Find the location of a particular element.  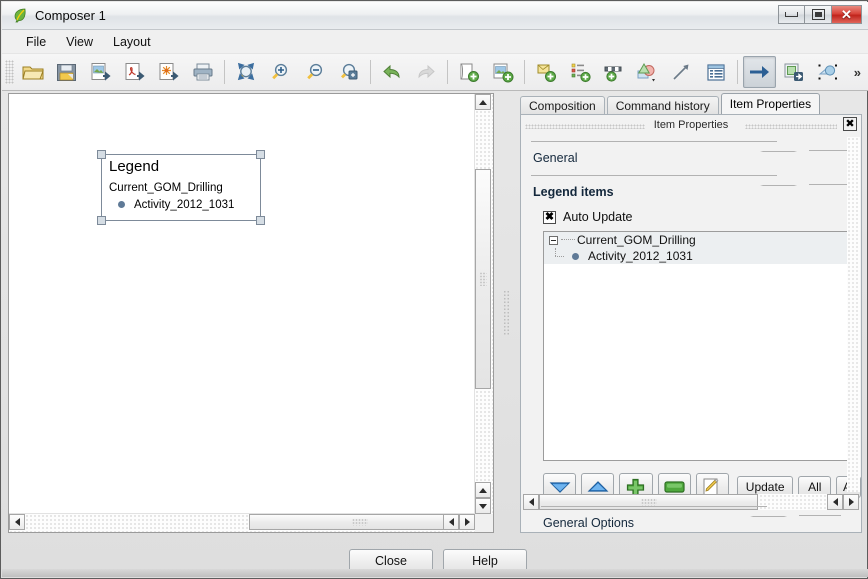

tree-child-connector is located at coordinates (557, 256).